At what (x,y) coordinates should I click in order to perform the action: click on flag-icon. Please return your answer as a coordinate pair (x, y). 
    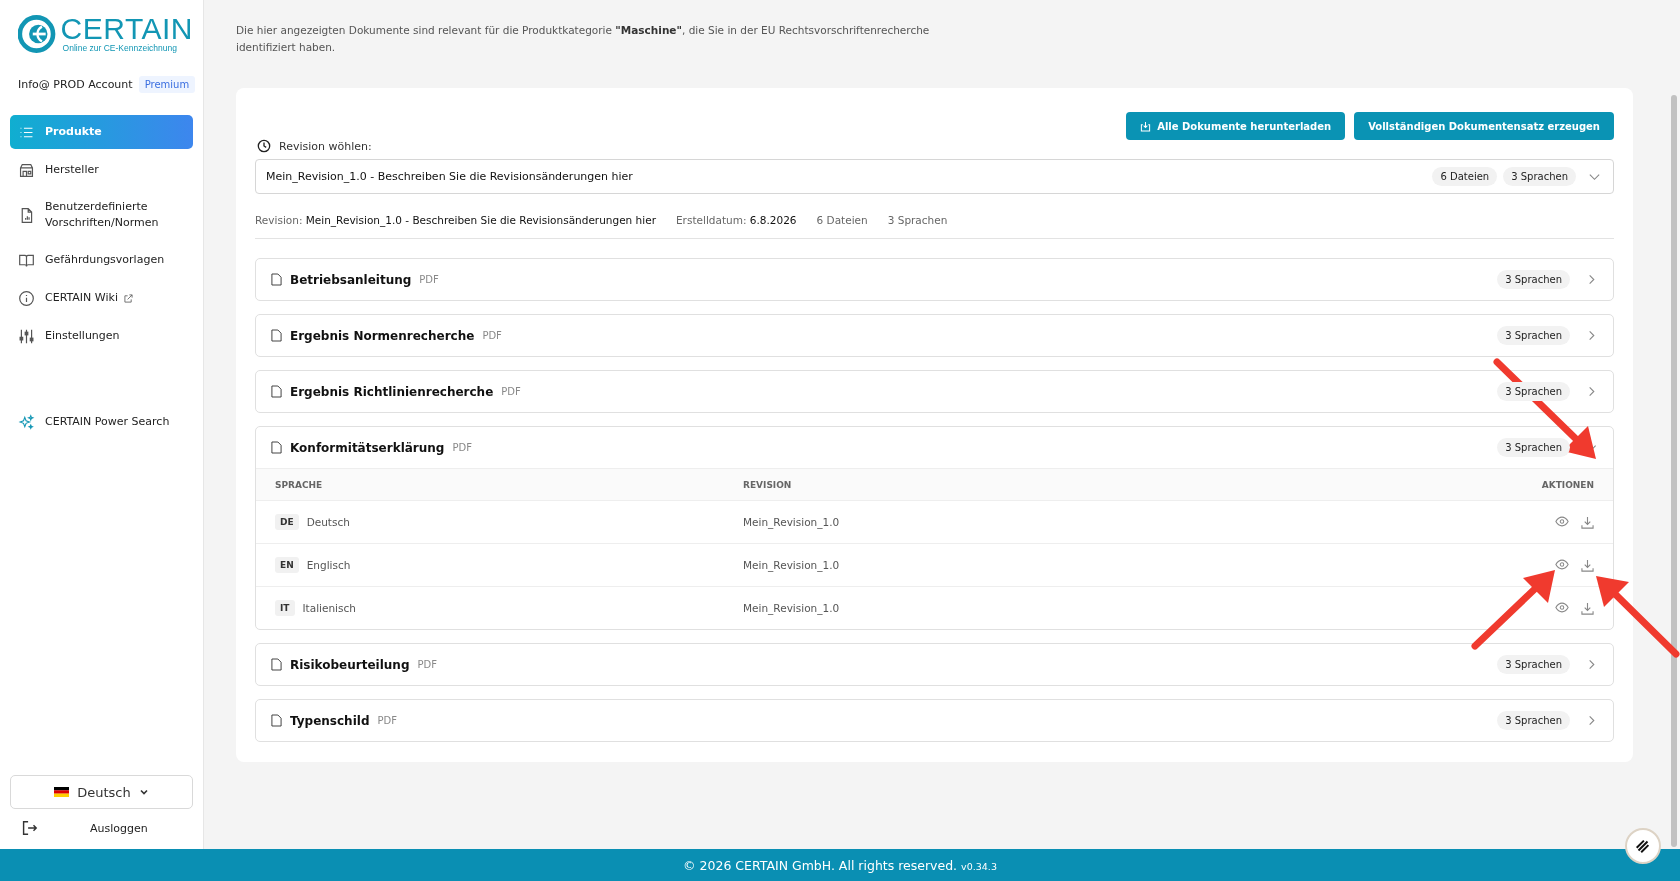
    Looking at the image, I should click on (62, 792).